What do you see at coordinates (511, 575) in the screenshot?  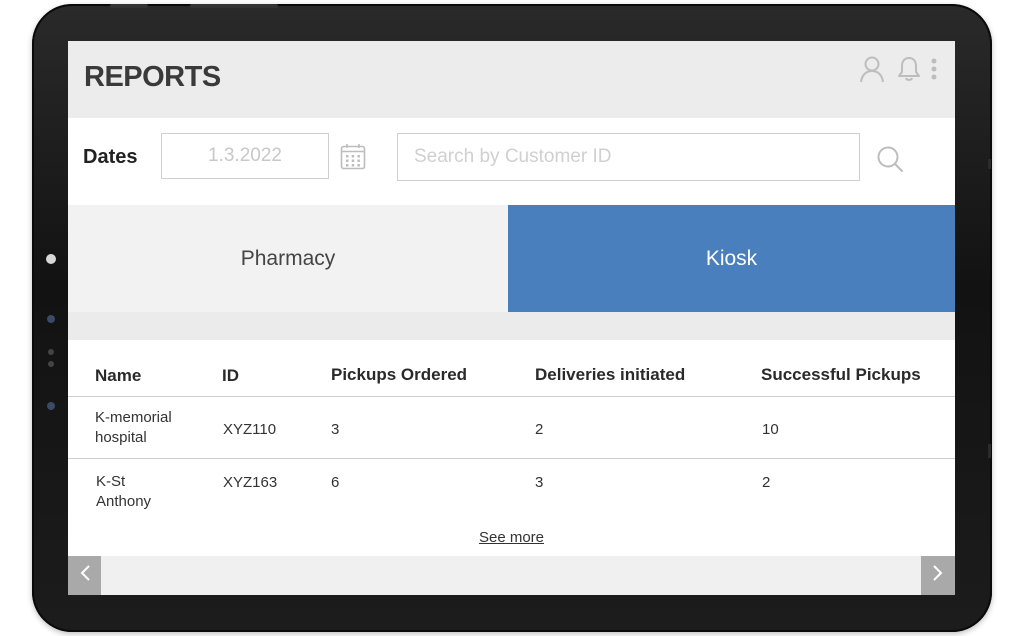 I see `pagination-bar` at bounding box center [511, 575].